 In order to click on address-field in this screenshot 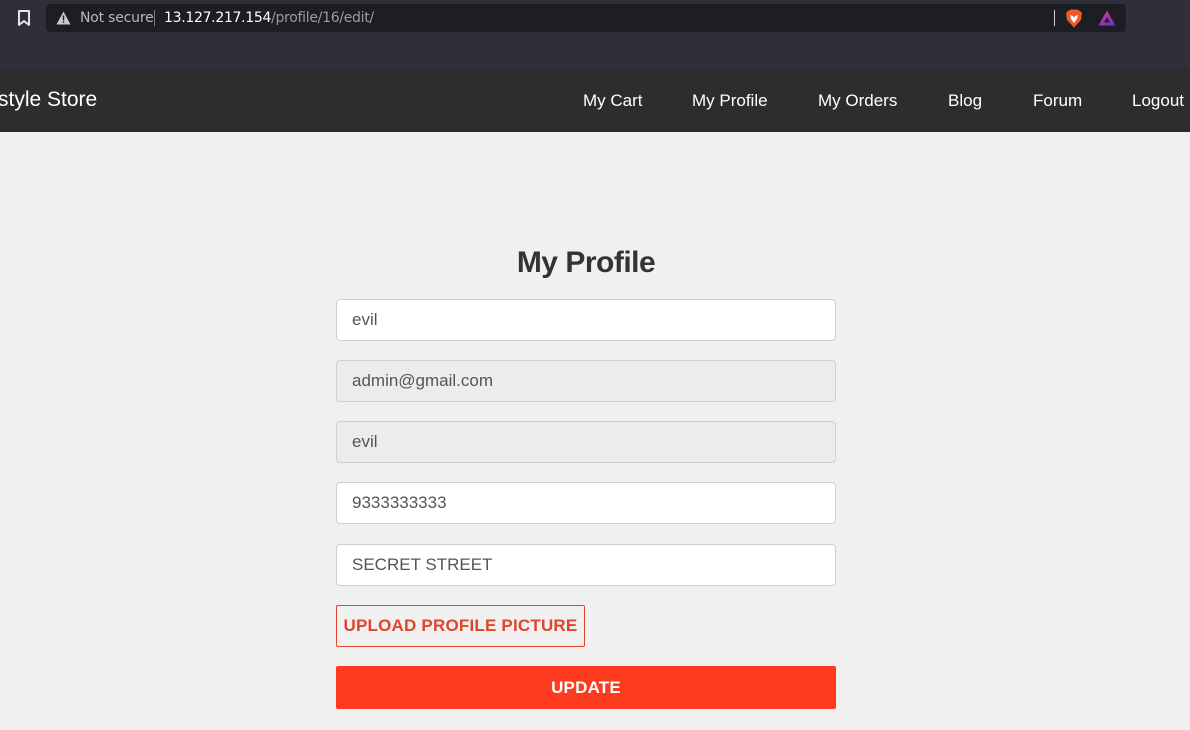, I will do `click(586, 565)`.